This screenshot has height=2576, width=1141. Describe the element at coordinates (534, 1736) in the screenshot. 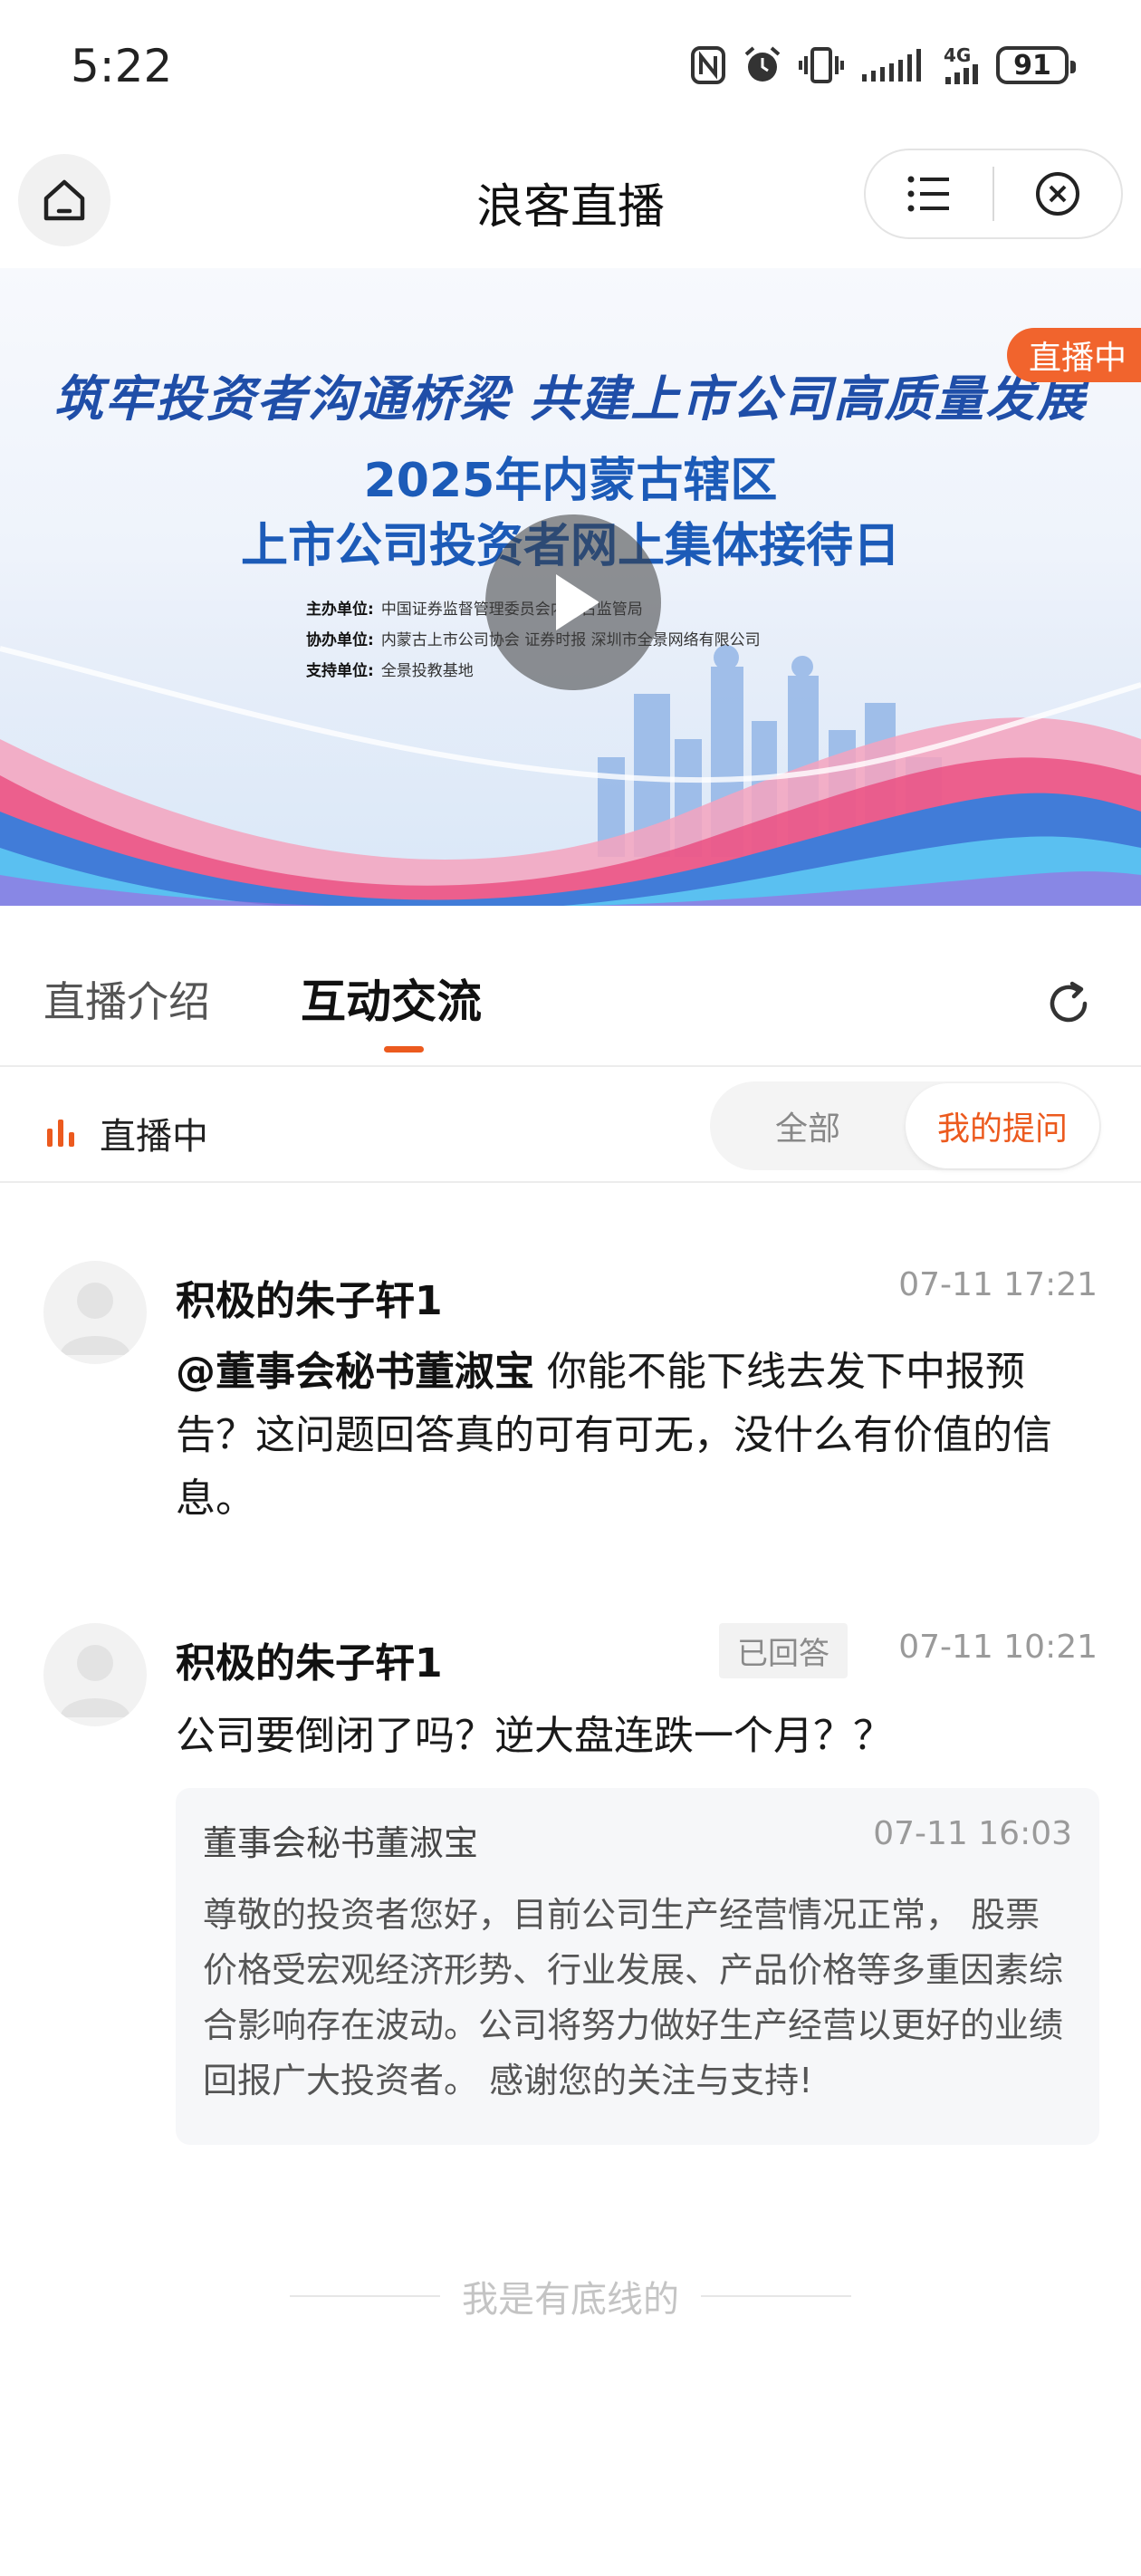

I see `comment-text: 公司要倒闭了吗？逆大盘连跌一个月？？` at that location.